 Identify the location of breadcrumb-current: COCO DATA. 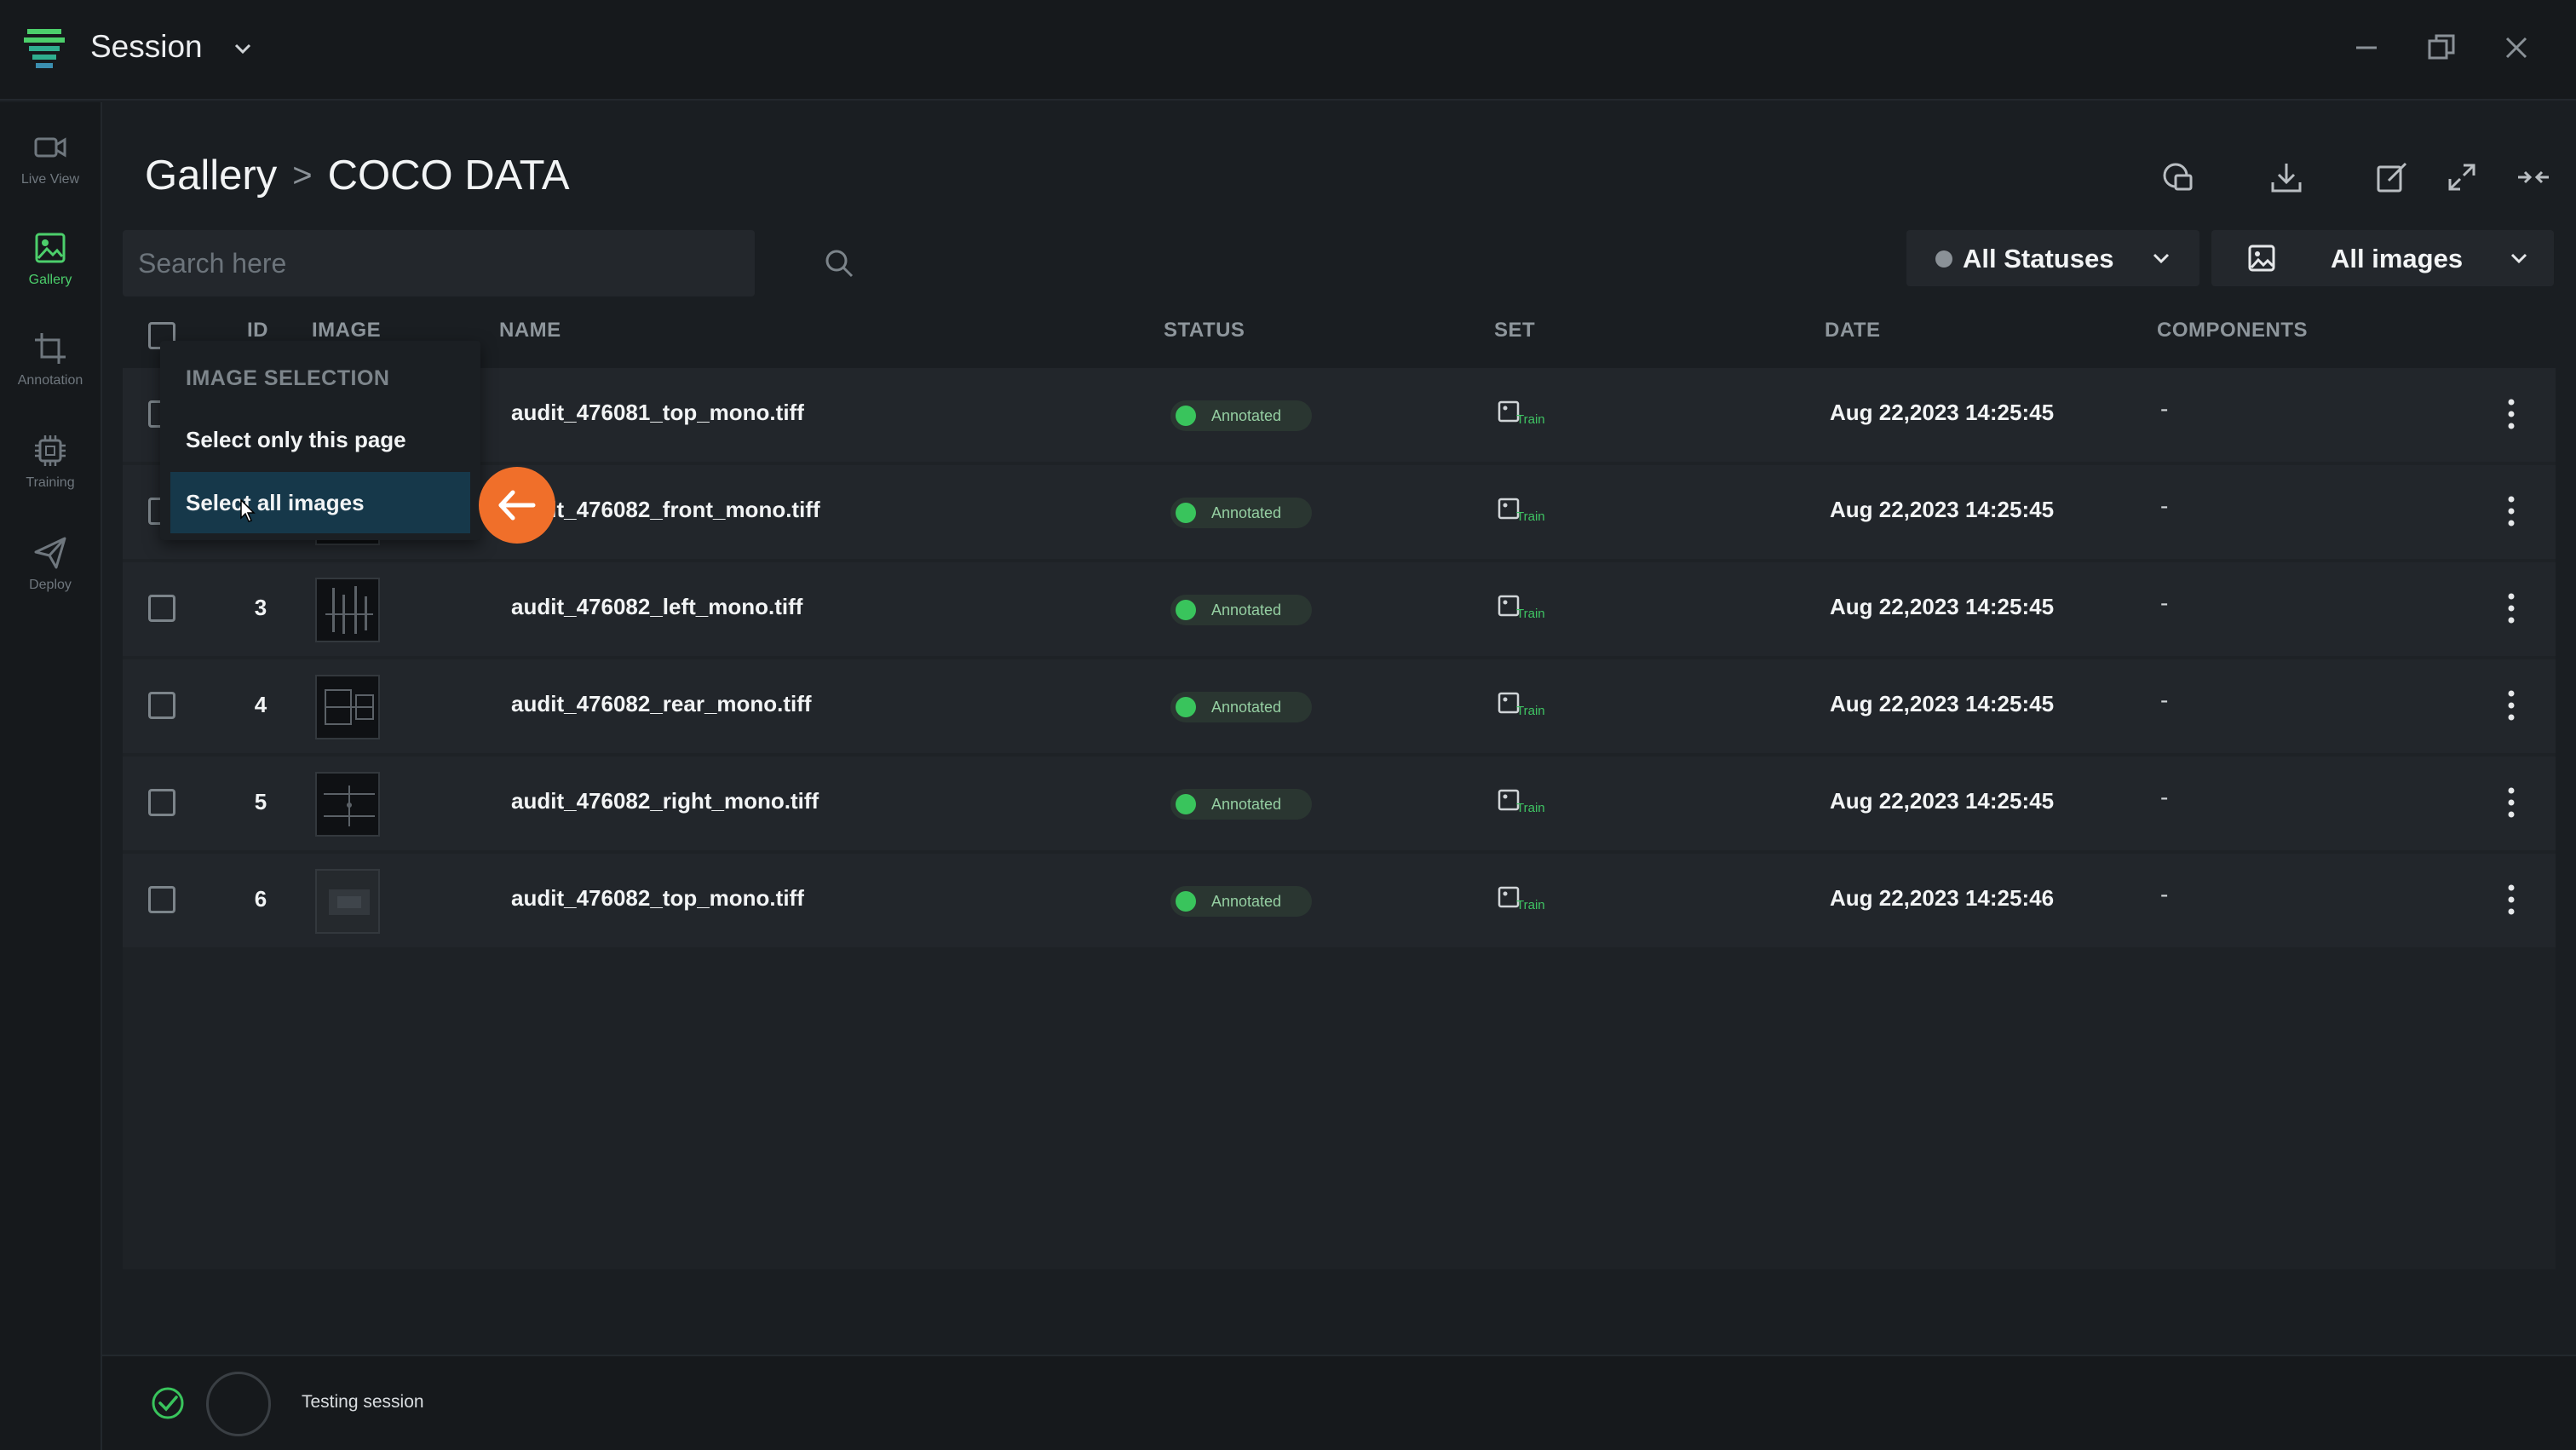
(448, 175).